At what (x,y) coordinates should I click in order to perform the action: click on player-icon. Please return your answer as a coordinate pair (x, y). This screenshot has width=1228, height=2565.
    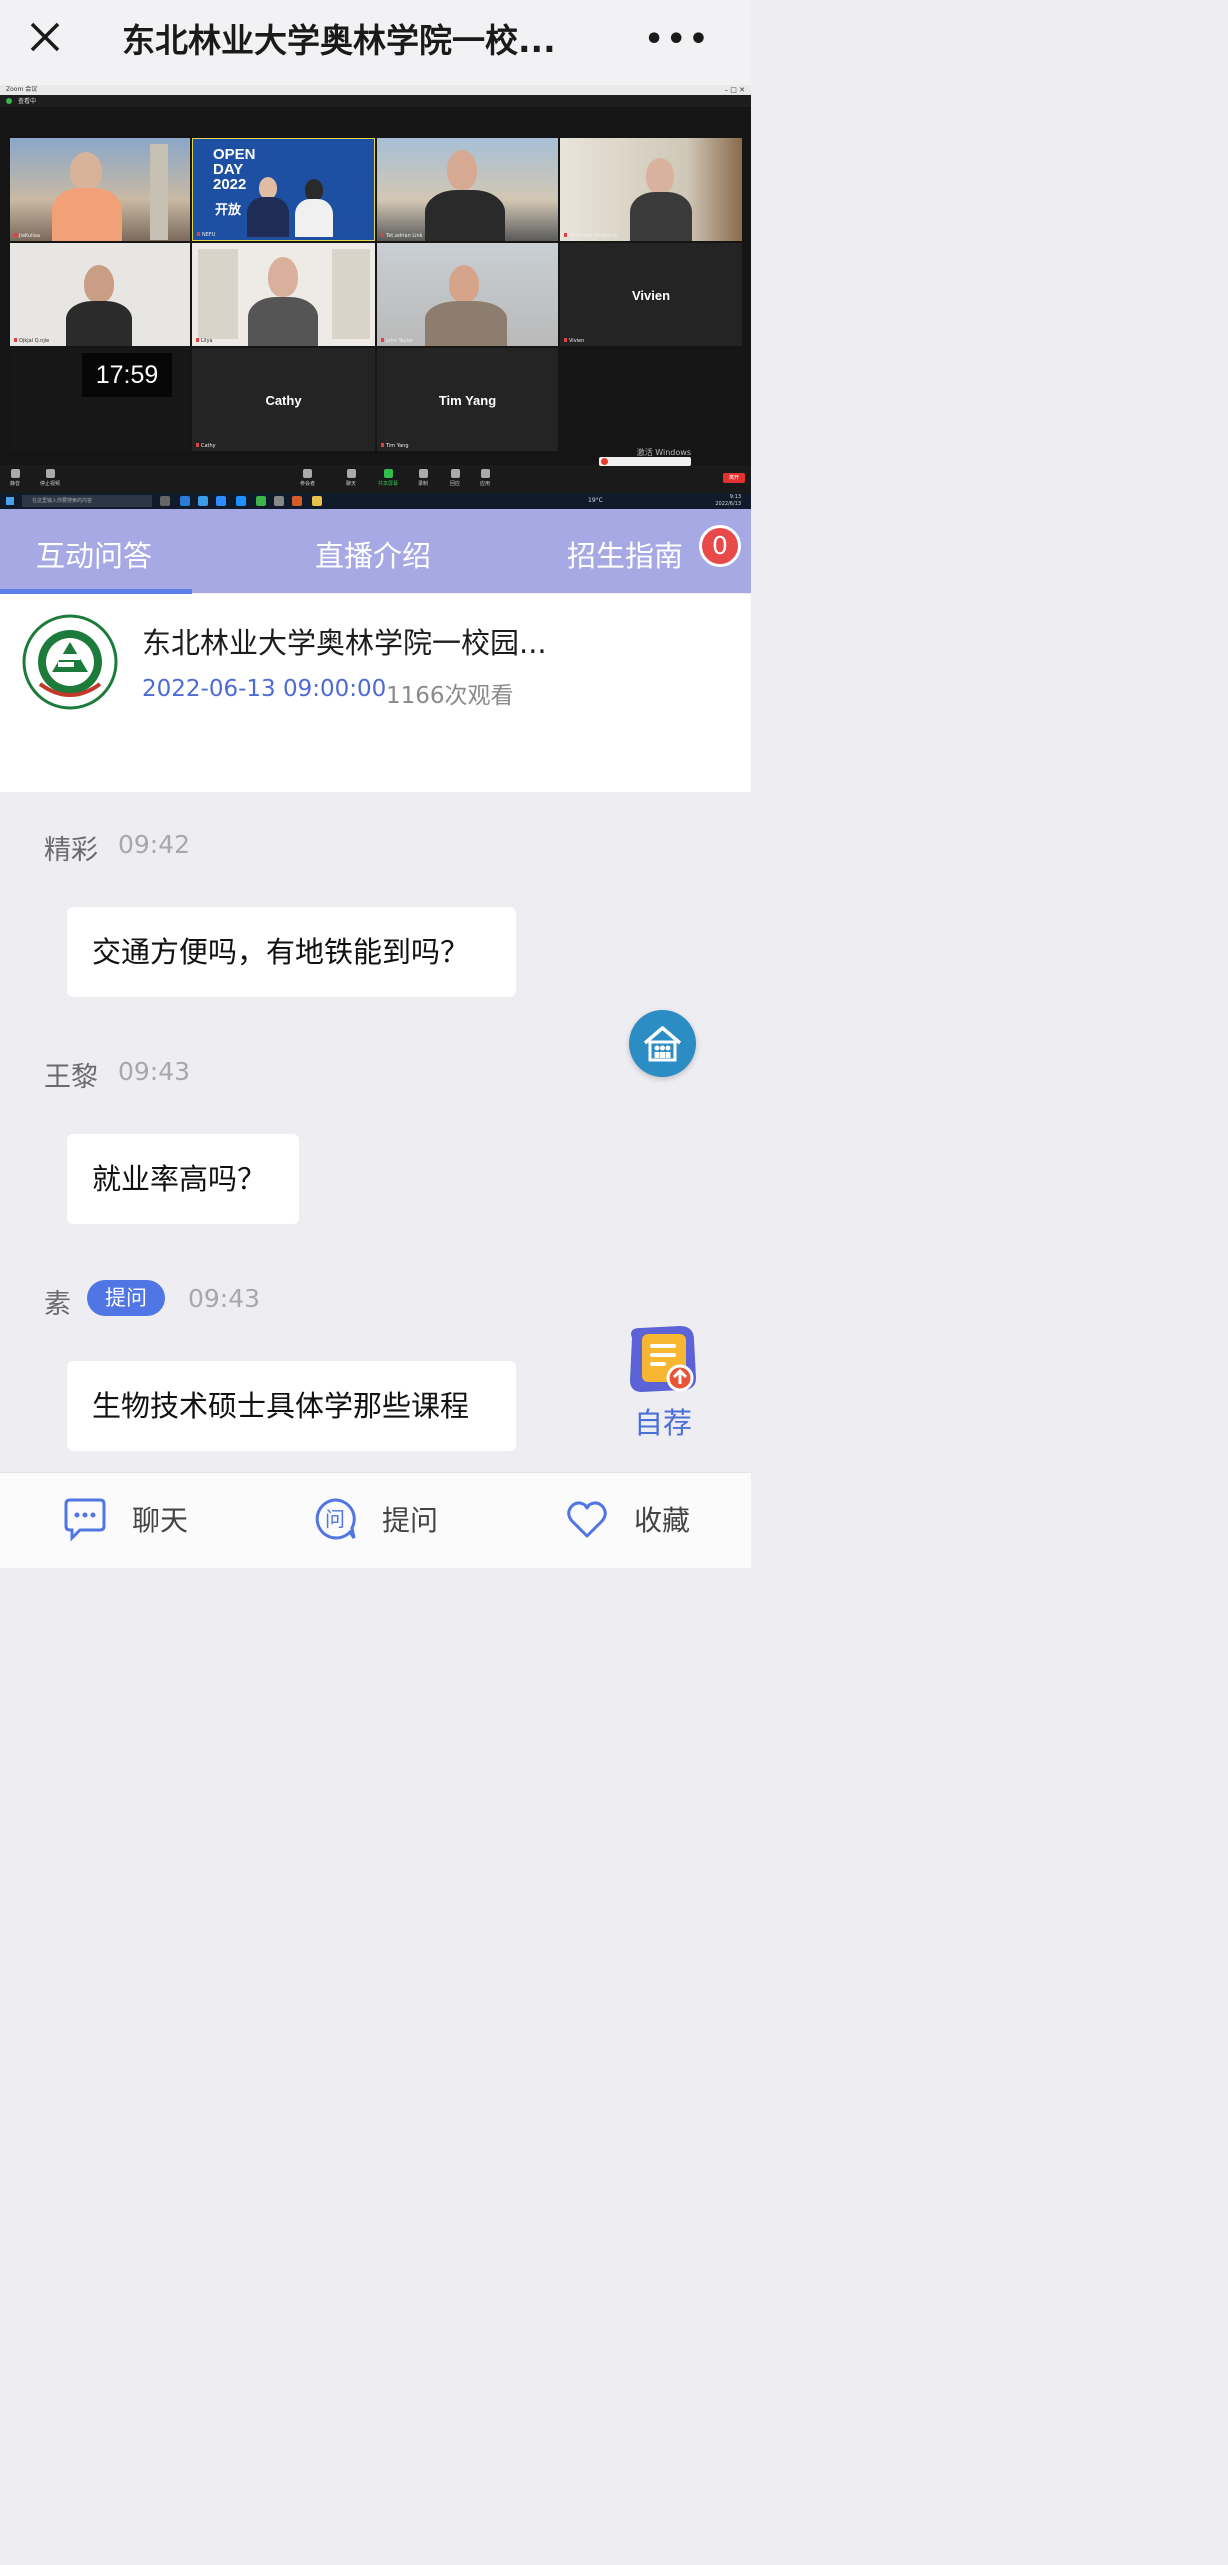
    Looking at the image, I should click on (279, 501).